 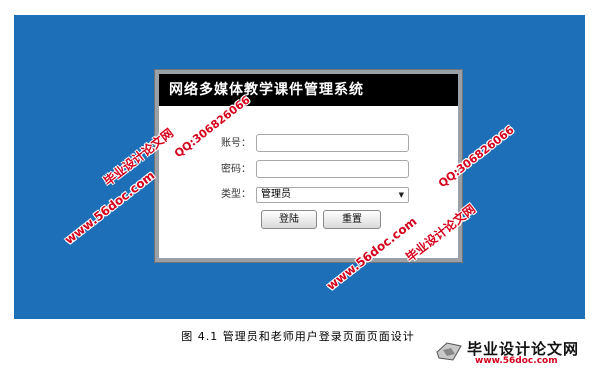 I want to click on logo-mark-icon, so click(x=449, y=351).